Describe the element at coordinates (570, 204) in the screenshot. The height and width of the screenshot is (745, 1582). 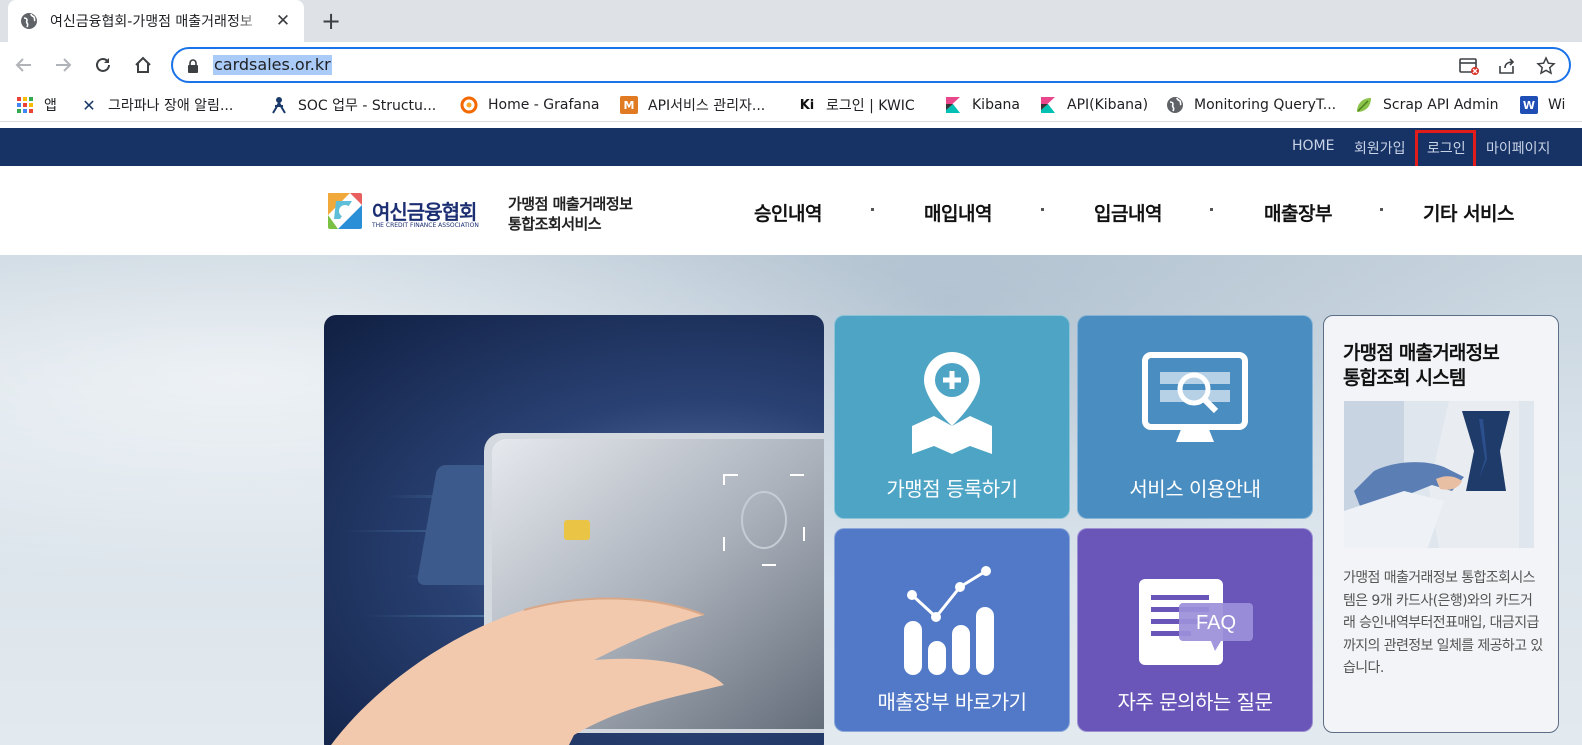
I see `service-name-line1: 가맹점 매출거래정보` at that location.